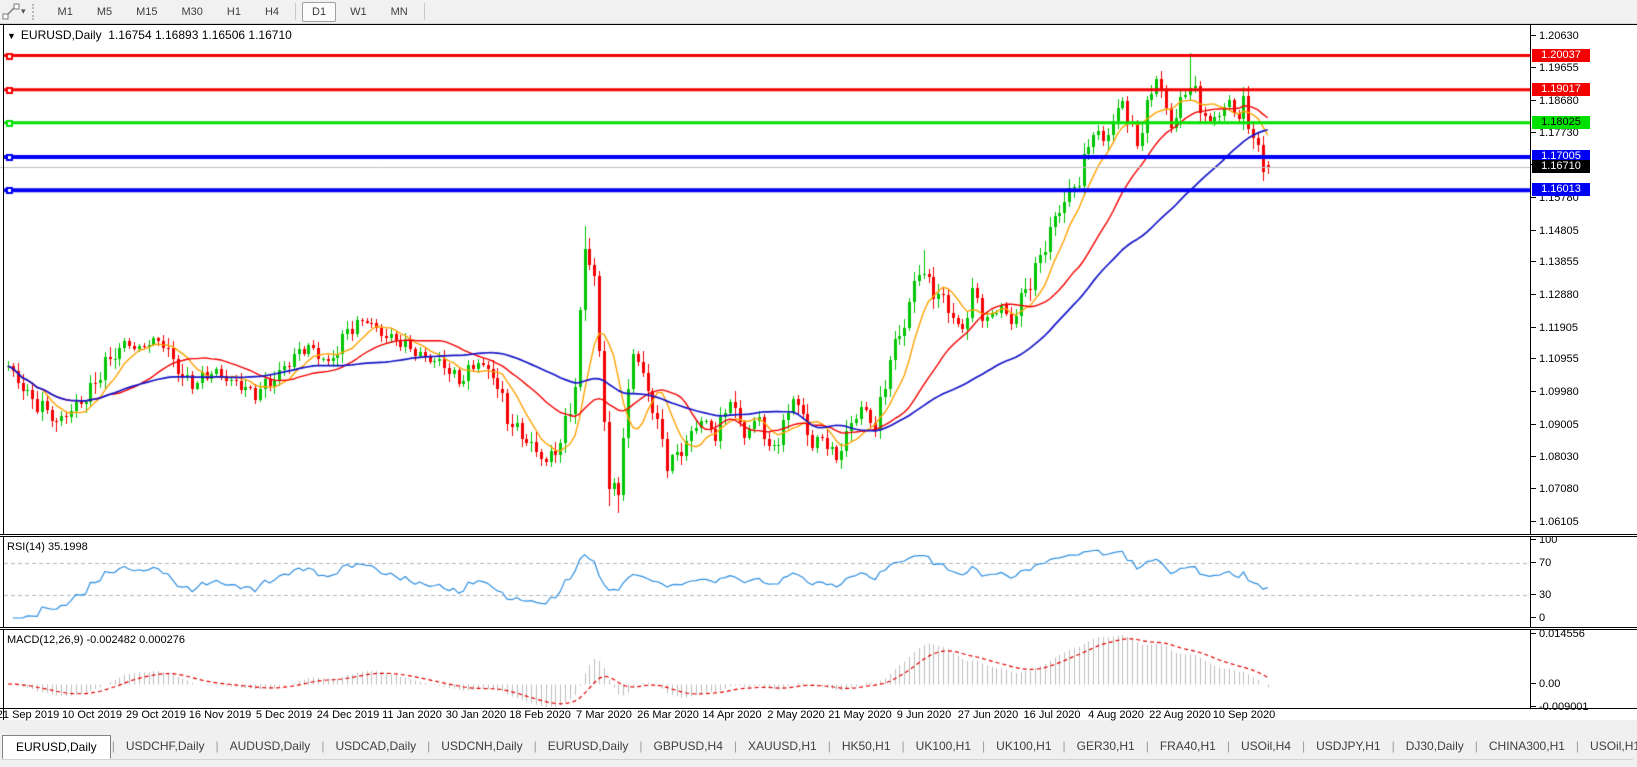 The width and height of the screenshot is (1637, 767). I want to click on date-label: 16 Nov 2019, so click(220, 715).